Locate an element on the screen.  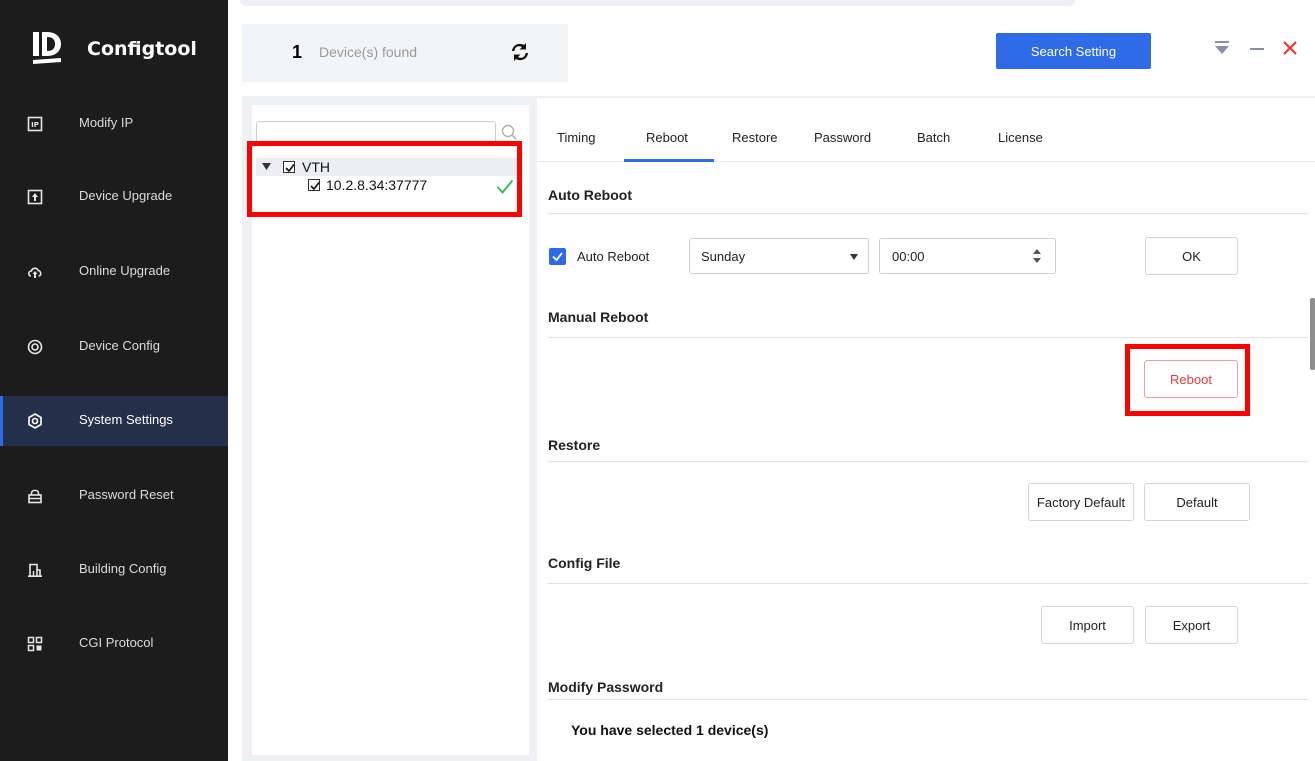
sidebar-item-label: Modify IP is located at coordinates (106, 122).